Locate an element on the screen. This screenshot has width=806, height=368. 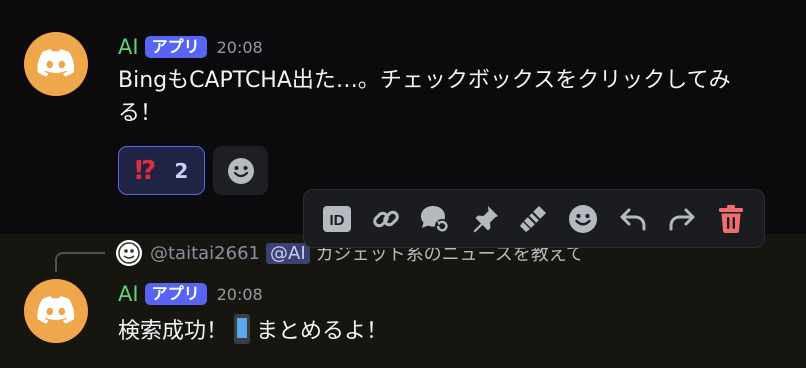
forward-arrow-icon is located at coordinates (682, 219).